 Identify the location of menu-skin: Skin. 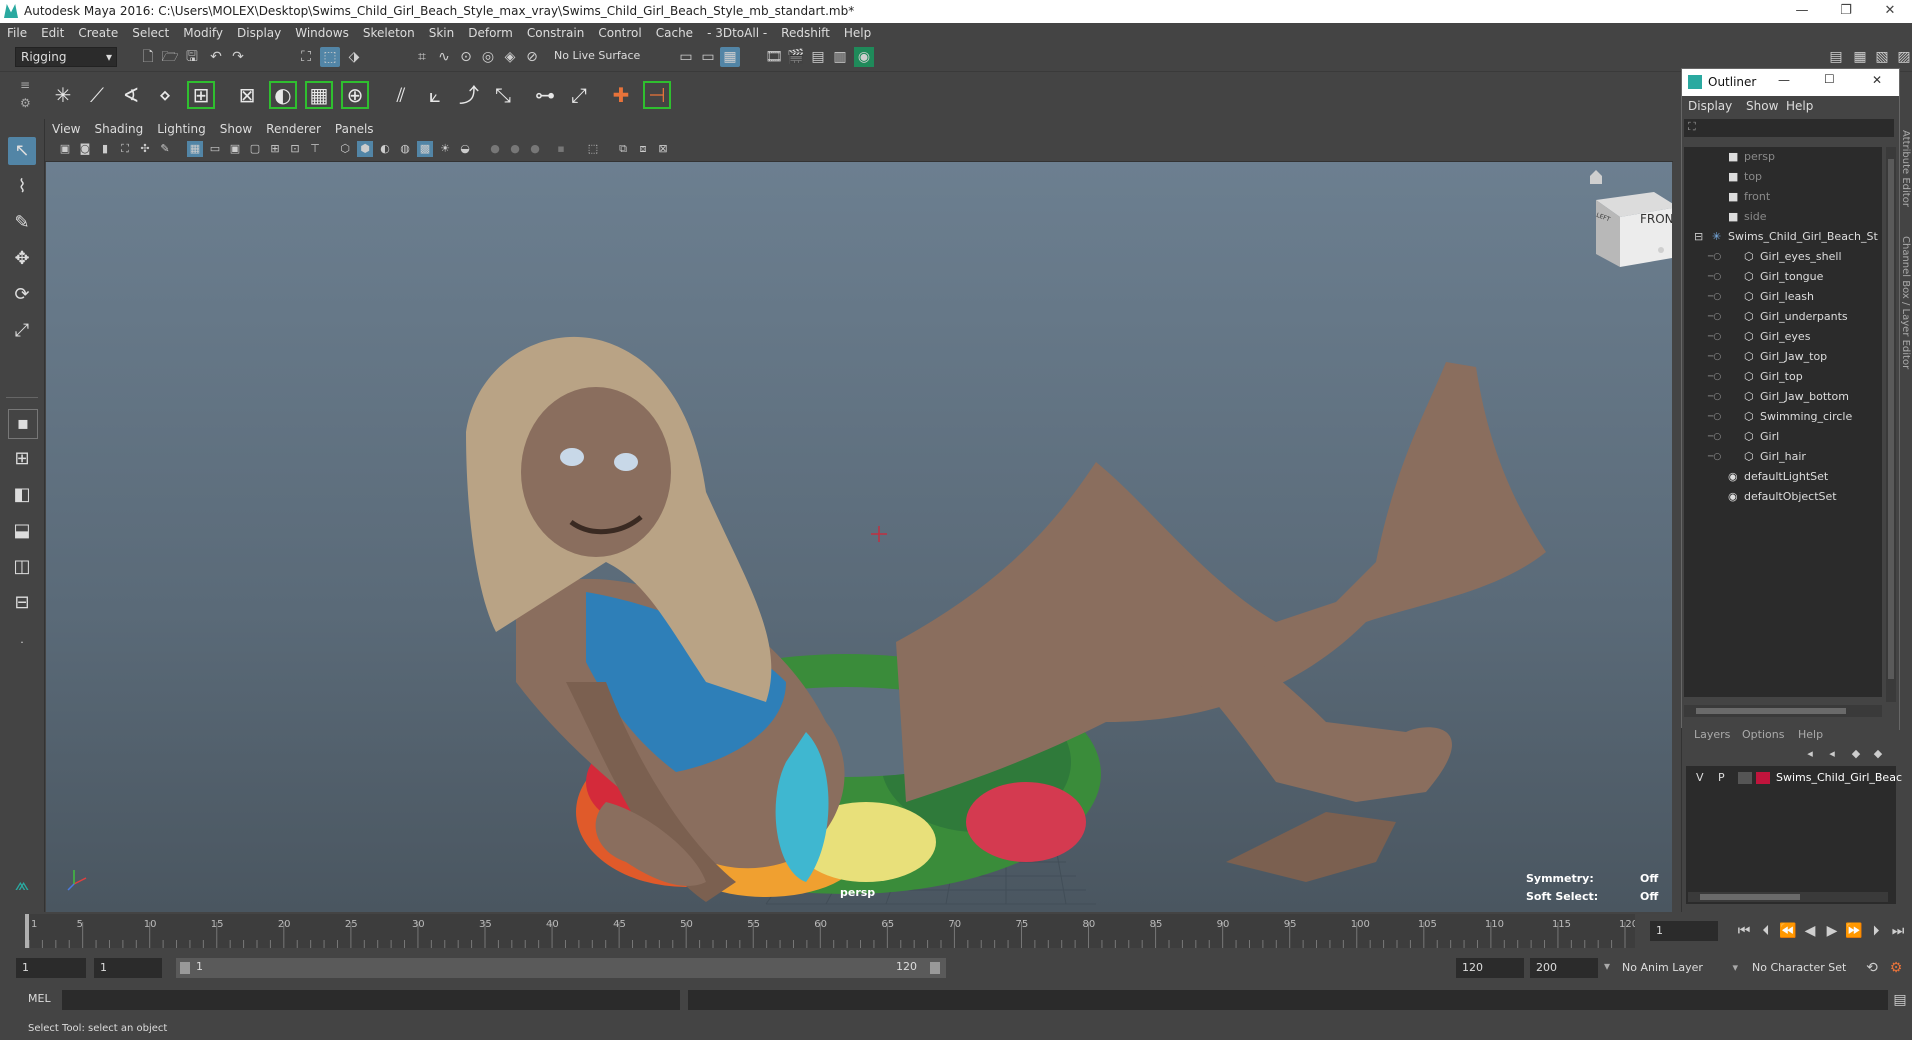
(442, 33).